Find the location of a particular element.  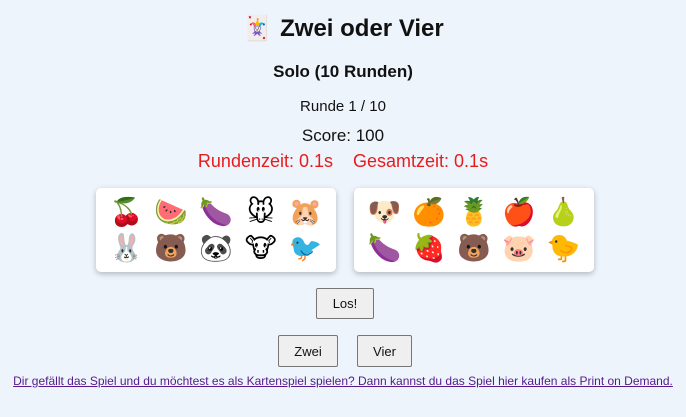

page-title: 🃏 Zwei oder Vier is located at coordinates (343, 28).